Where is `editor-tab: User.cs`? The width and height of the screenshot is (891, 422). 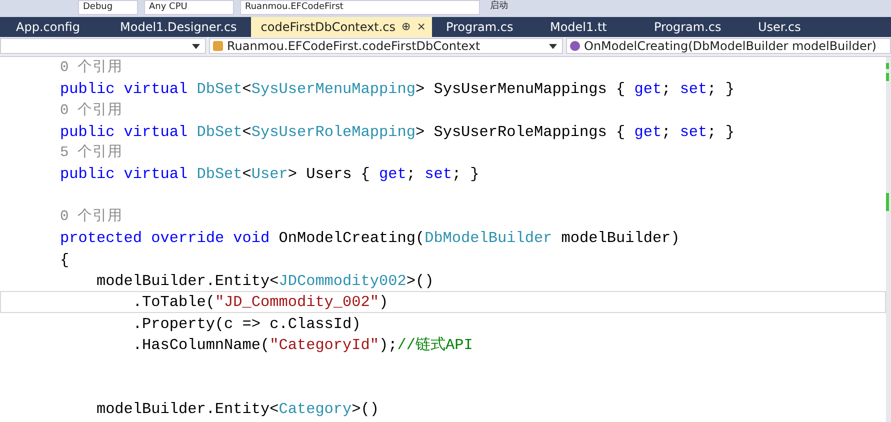 editor-tab: User.cs is located at coordinates (798, 27).